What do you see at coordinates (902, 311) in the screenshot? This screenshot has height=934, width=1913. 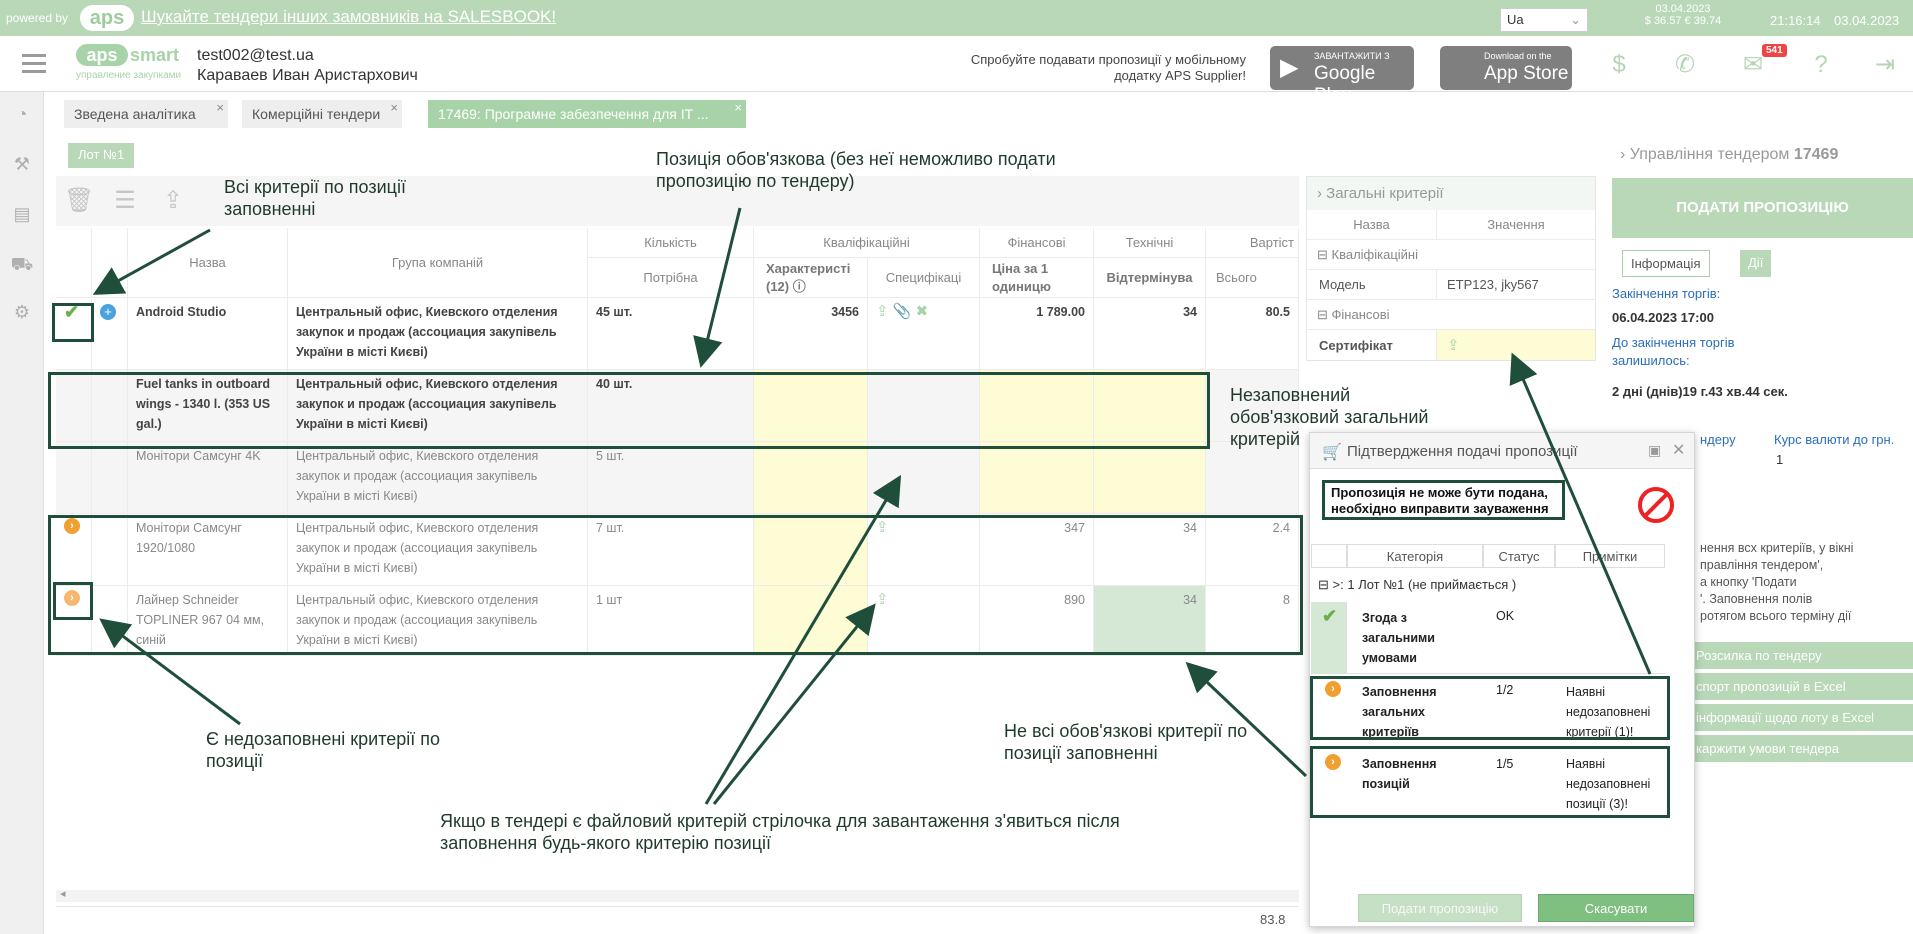 I see `attachment-icon: 📎` at bounding box center [902, 311].